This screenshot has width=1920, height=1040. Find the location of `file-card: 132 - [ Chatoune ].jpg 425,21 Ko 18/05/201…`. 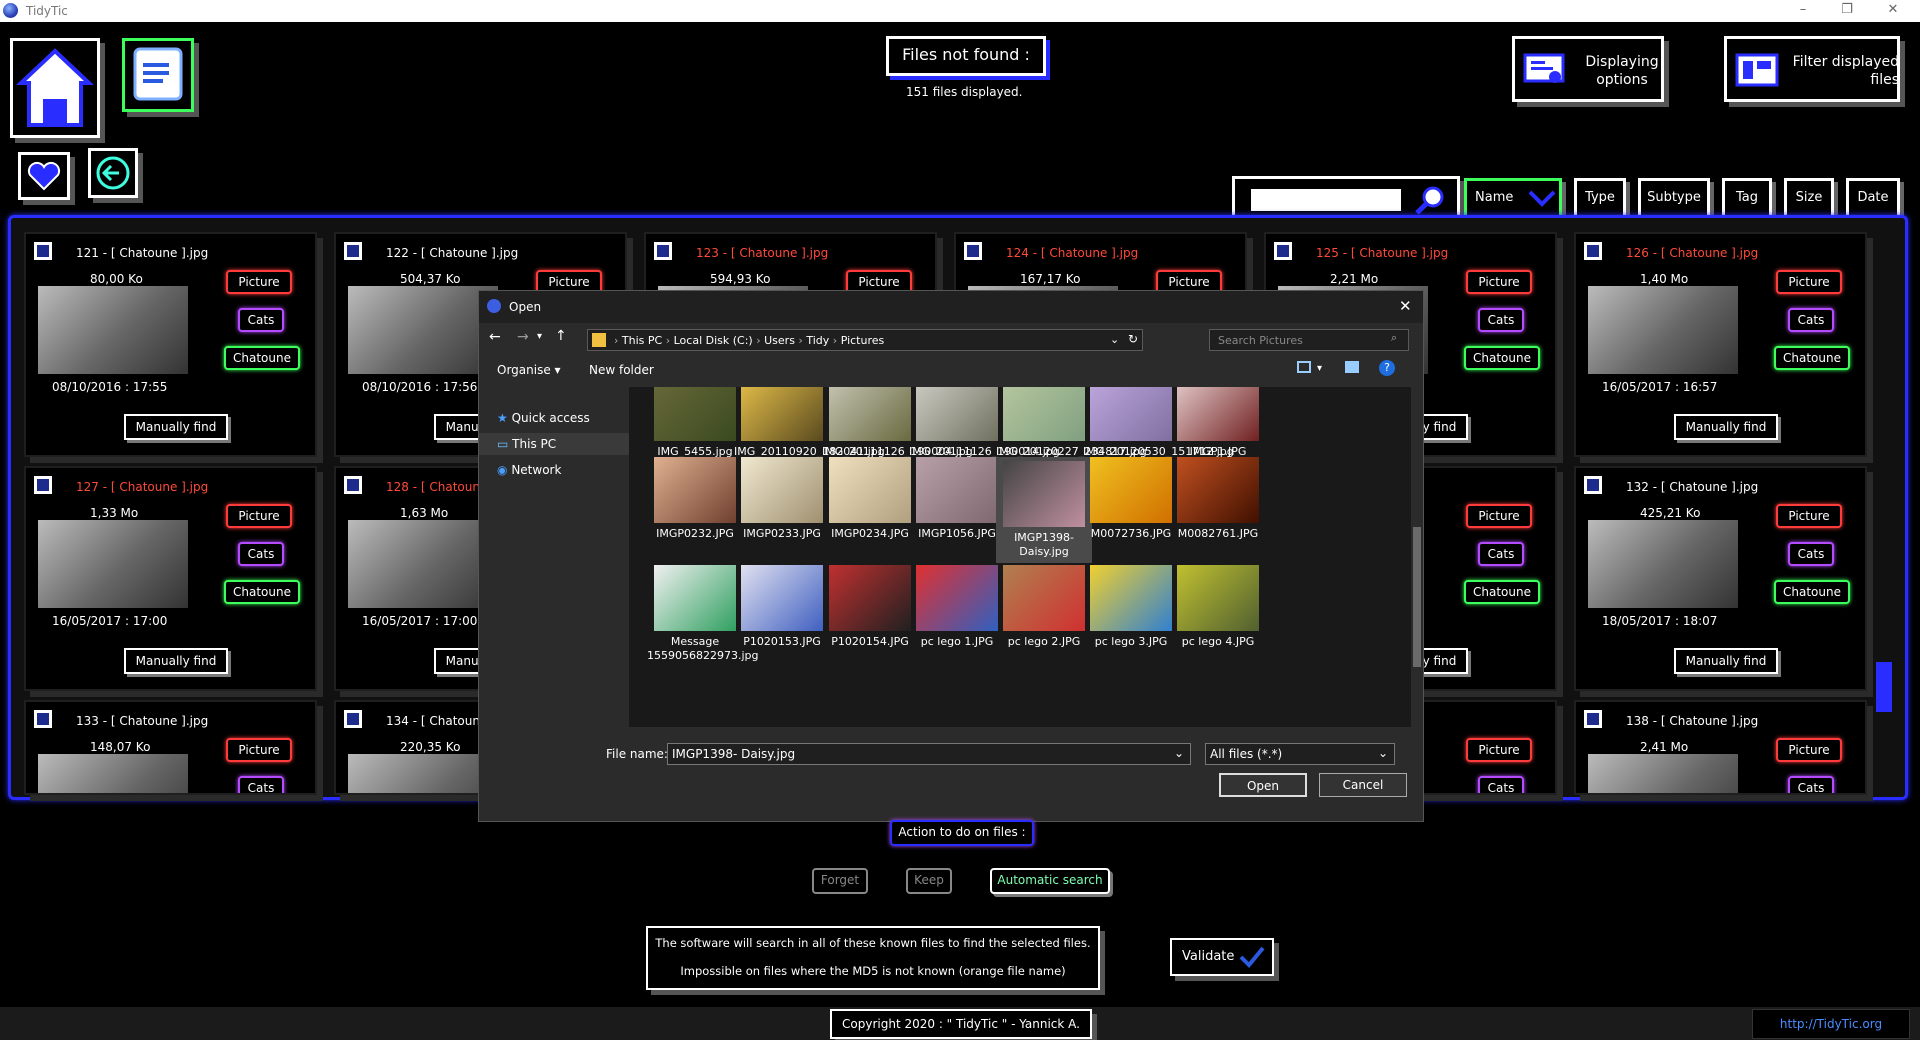

file-card: 132 - [ Chatoune ].jpg 425,21 Ko 18/05/201… is located at coordinates (1720, 578).